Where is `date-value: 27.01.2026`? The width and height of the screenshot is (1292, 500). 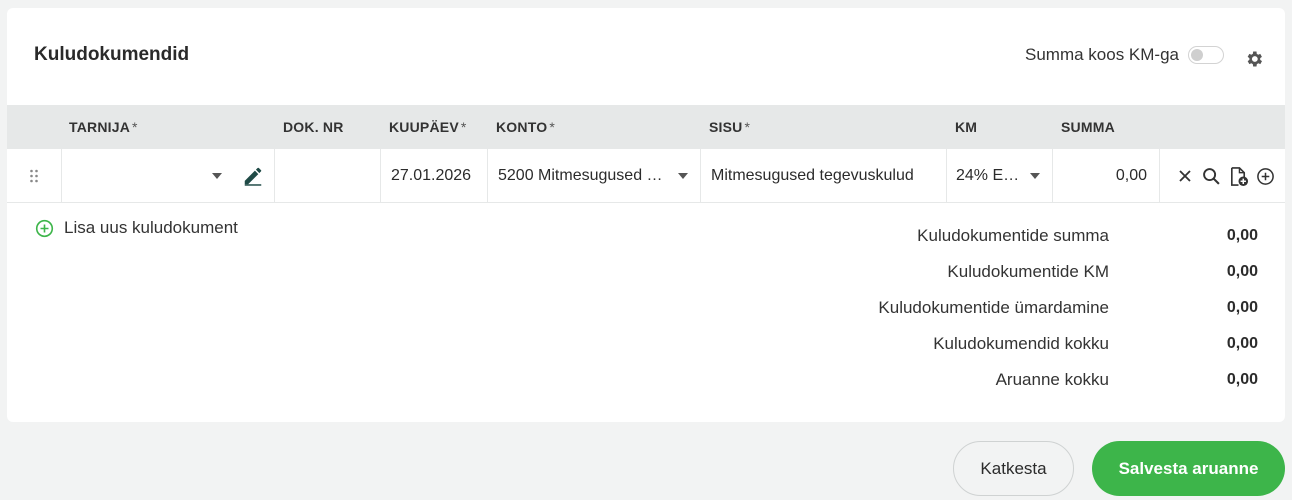
date-value: 27.01.2026 is located at coordinates (431, 175).